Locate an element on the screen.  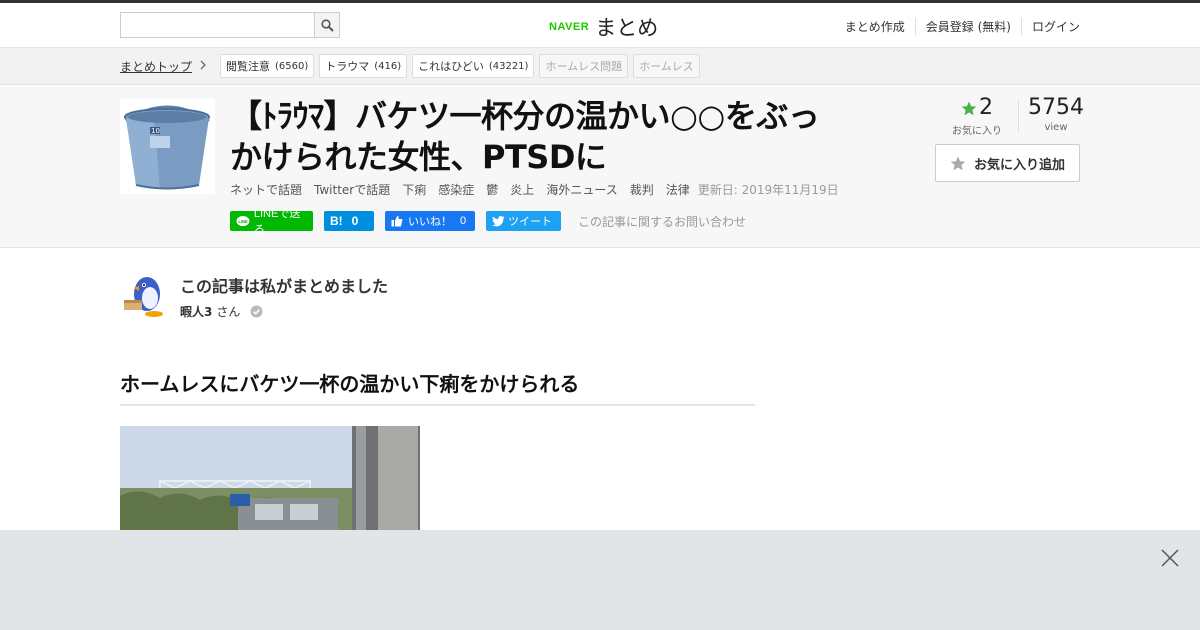
bucket-image: 10 is located at coordinates (167, 146).